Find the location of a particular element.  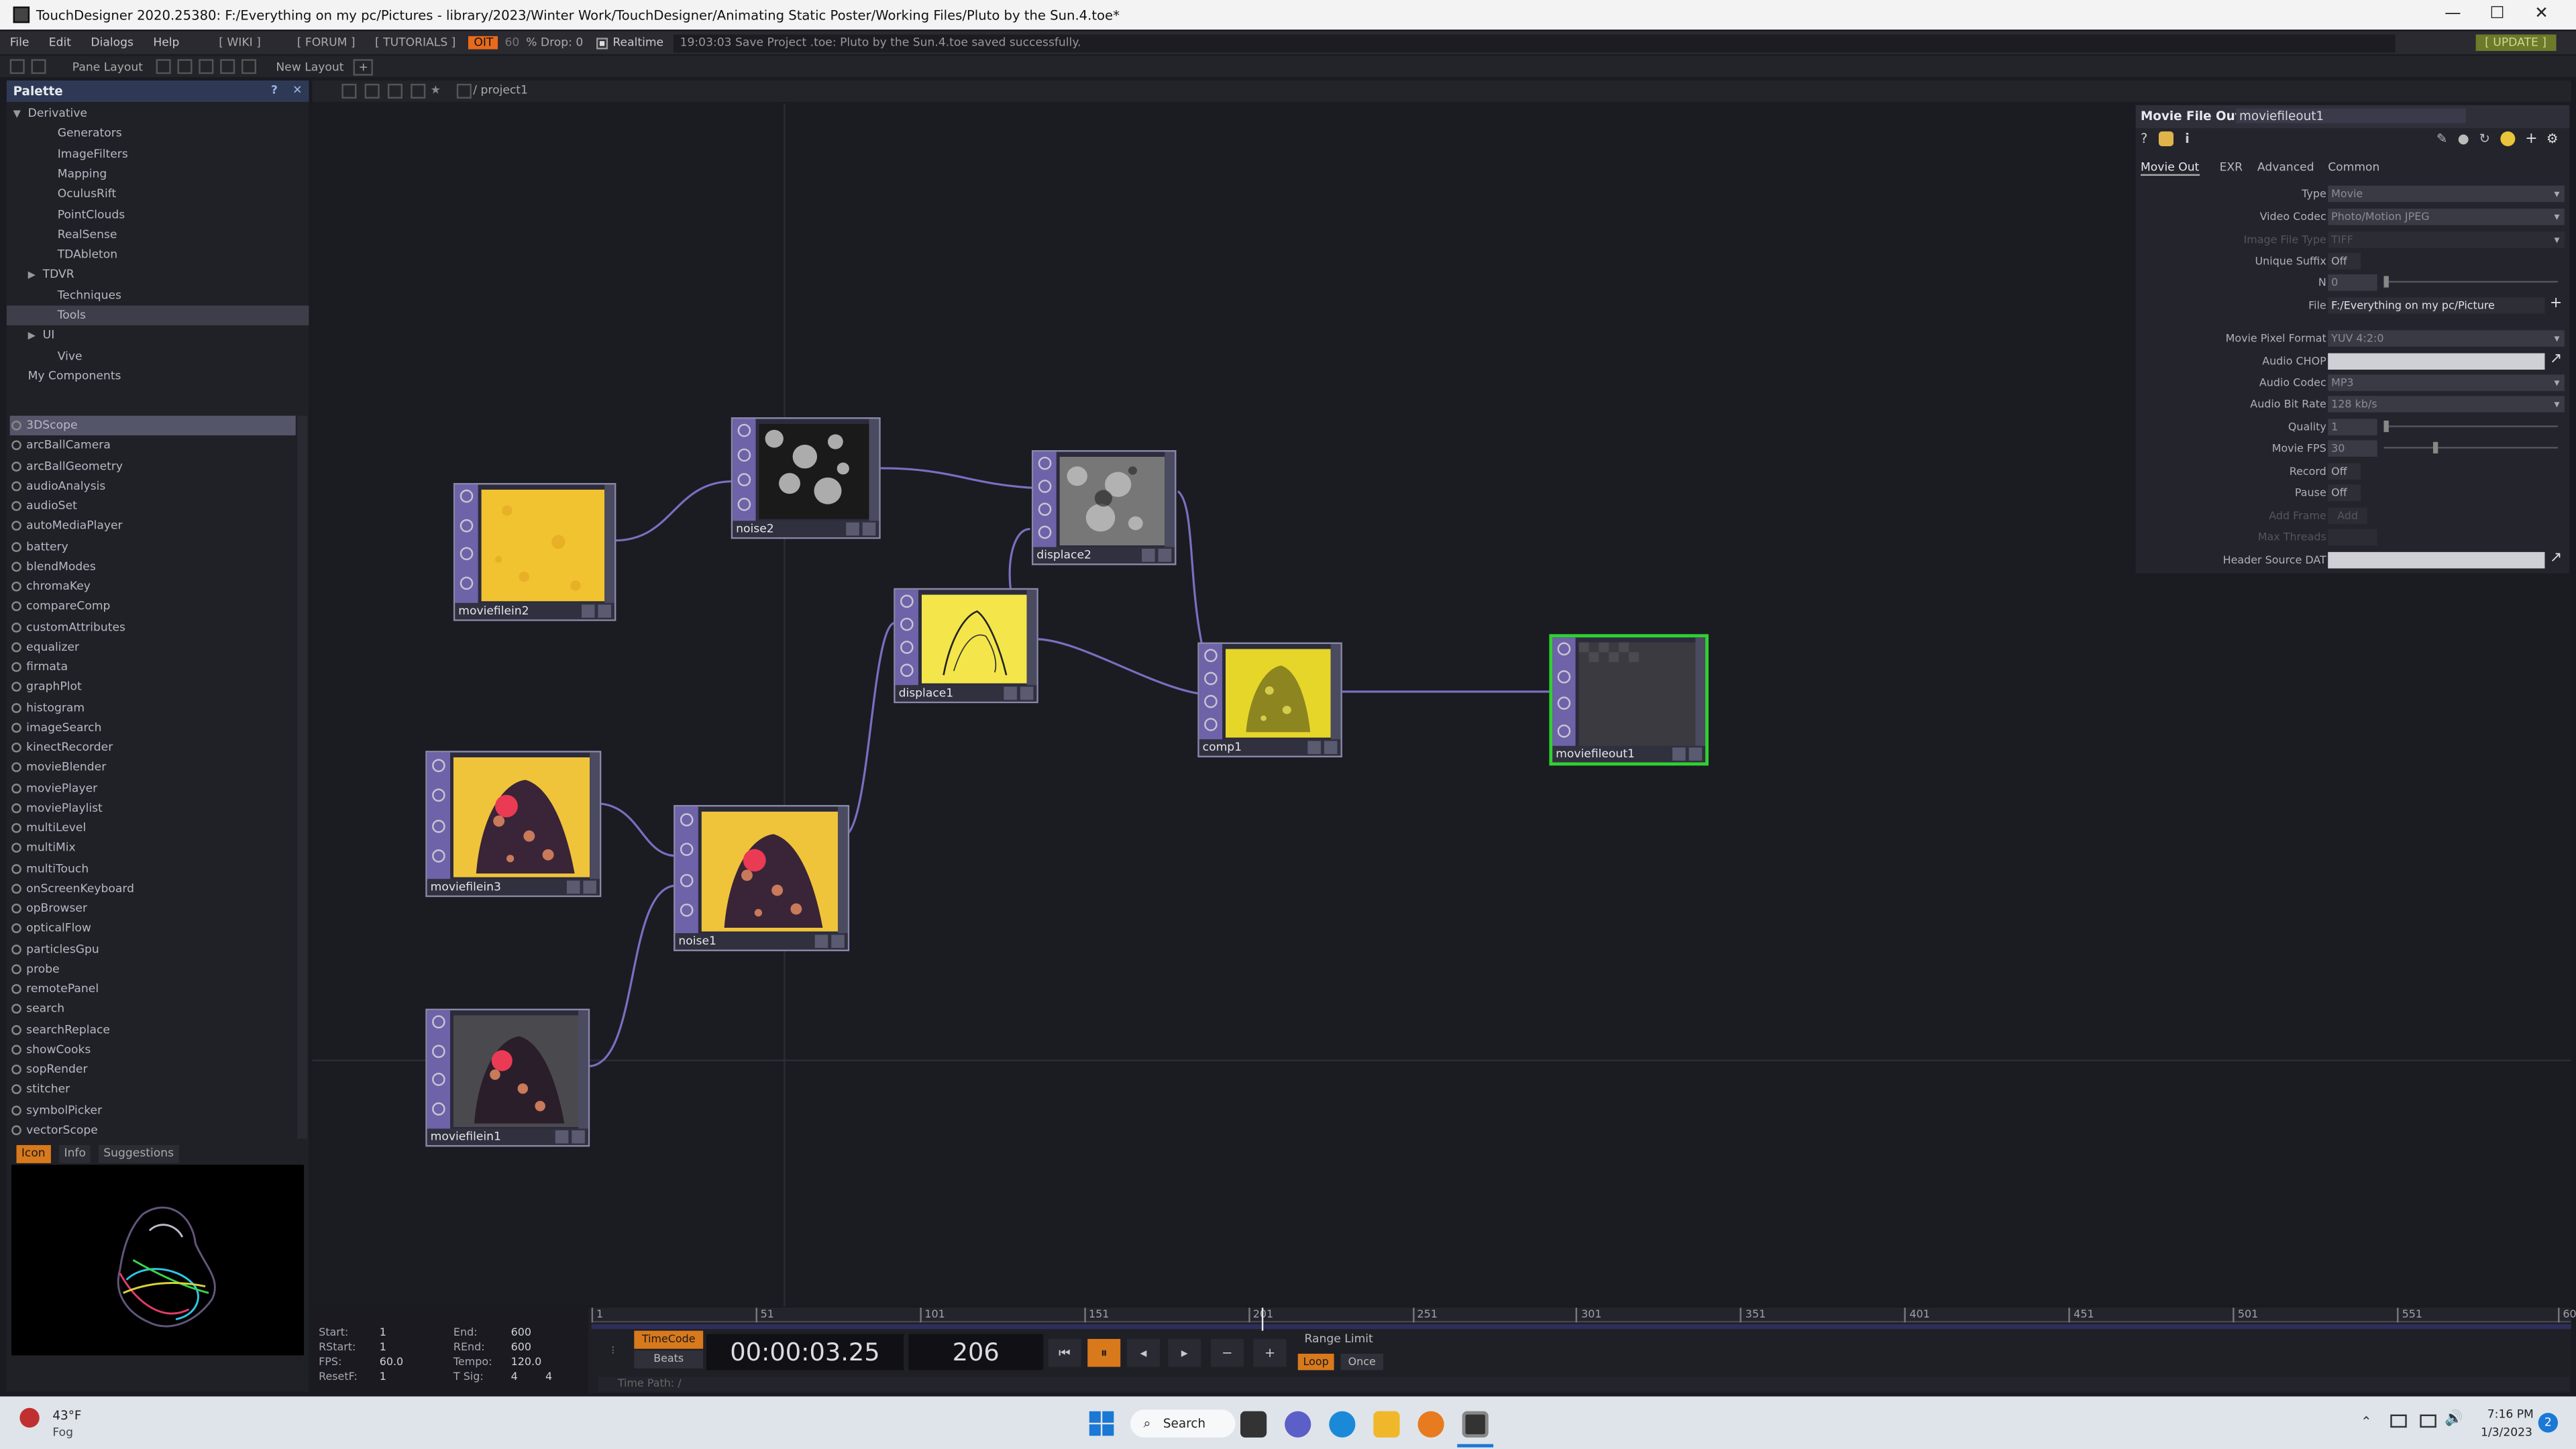

range-bar is located at coordinates (1581, 1327).